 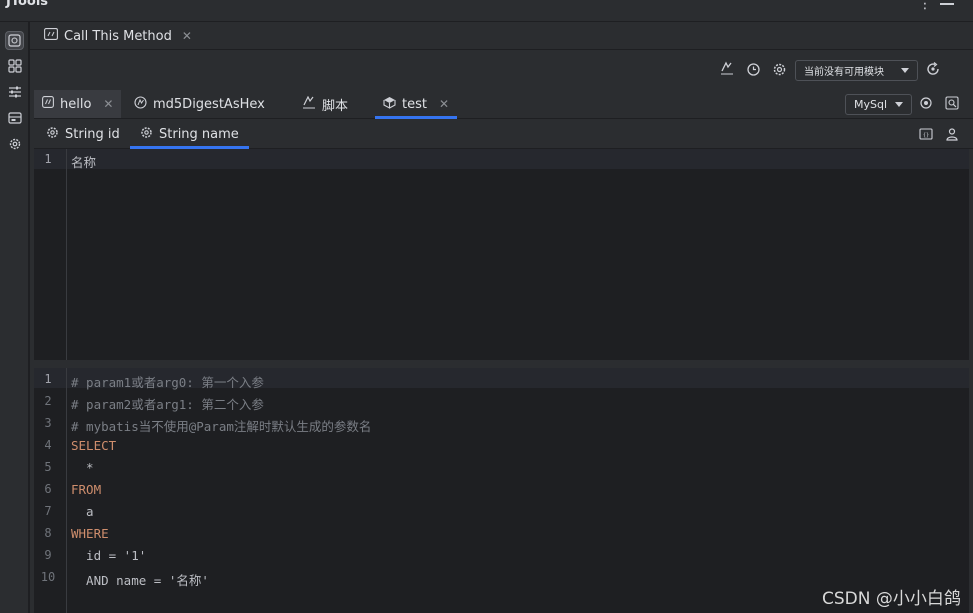 What do you see at coordinates (501, 159) in the screenshot?
I see `caret-line` at bounding box center [501, 159].